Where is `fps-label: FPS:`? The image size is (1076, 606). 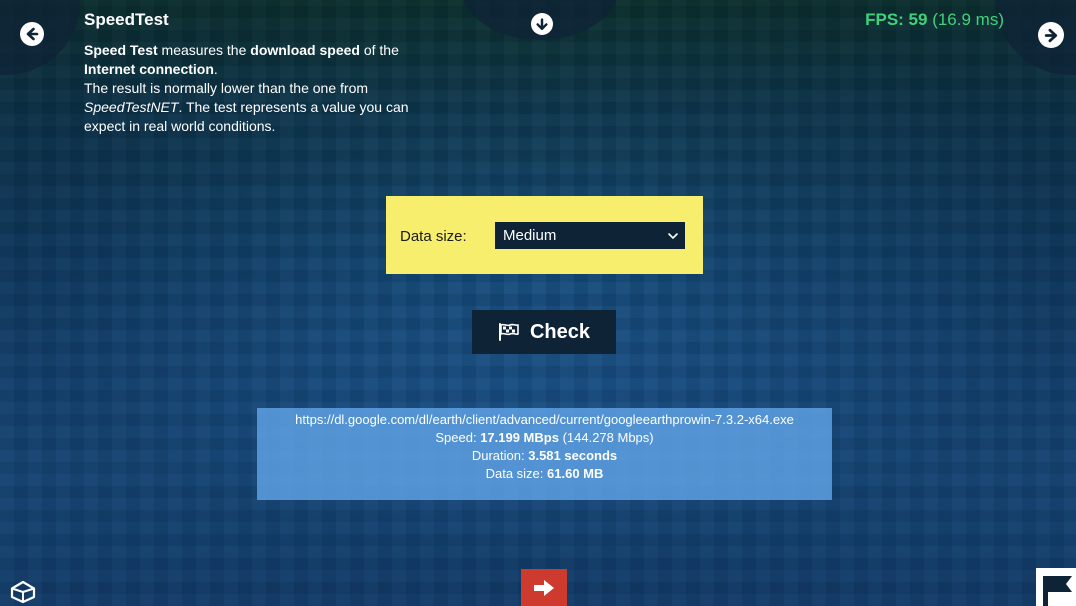
fps-label: FPS: is located at coordinates (887, 19).